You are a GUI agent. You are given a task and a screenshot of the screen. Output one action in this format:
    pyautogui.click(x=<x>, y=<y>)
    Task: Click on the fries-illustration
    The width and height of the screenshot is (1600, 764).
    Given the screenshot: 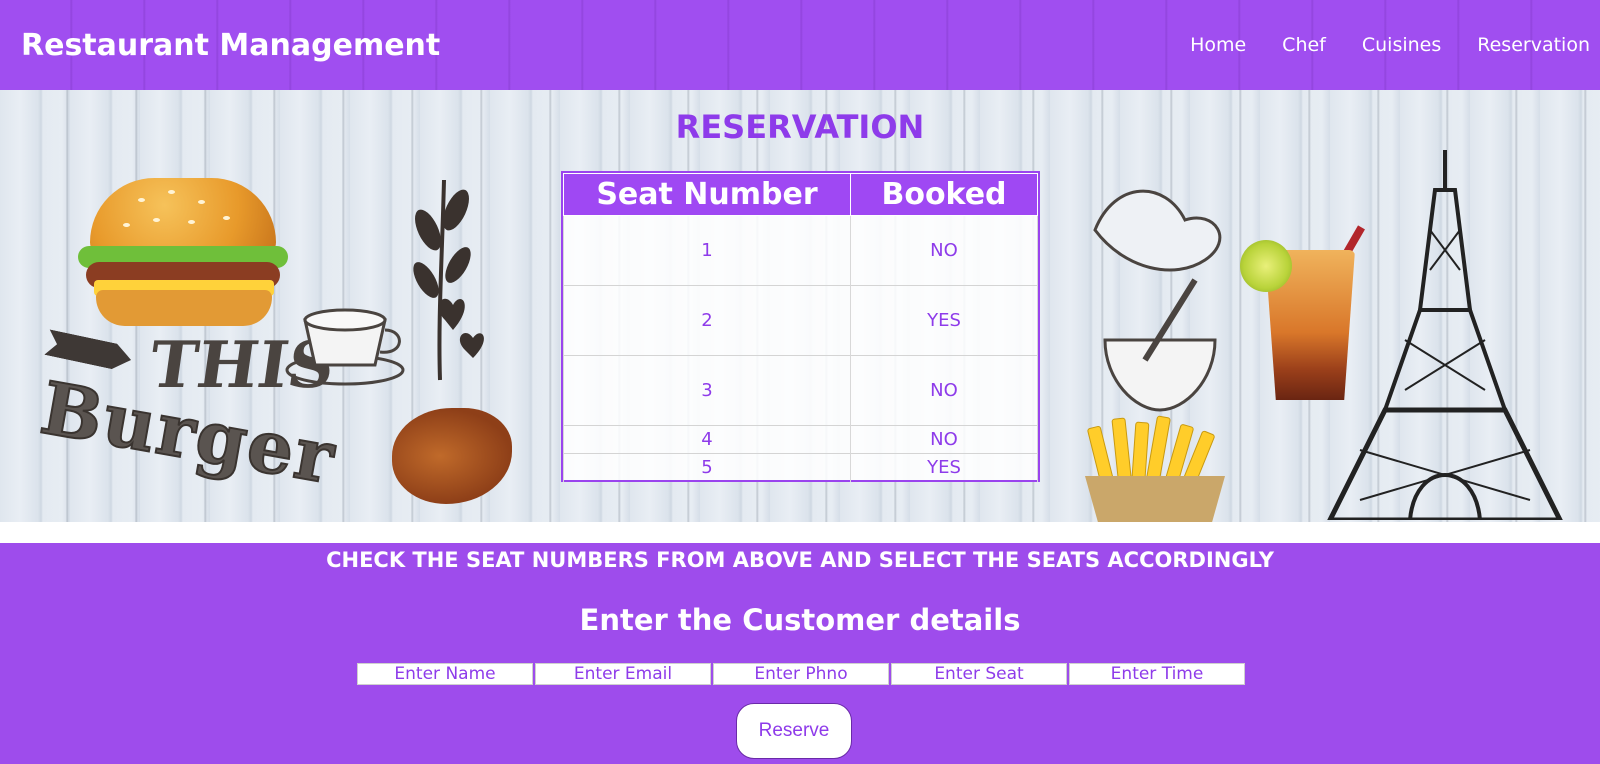 What is the action you would take?
    pyautogui.click(x=1155, y=468)
    